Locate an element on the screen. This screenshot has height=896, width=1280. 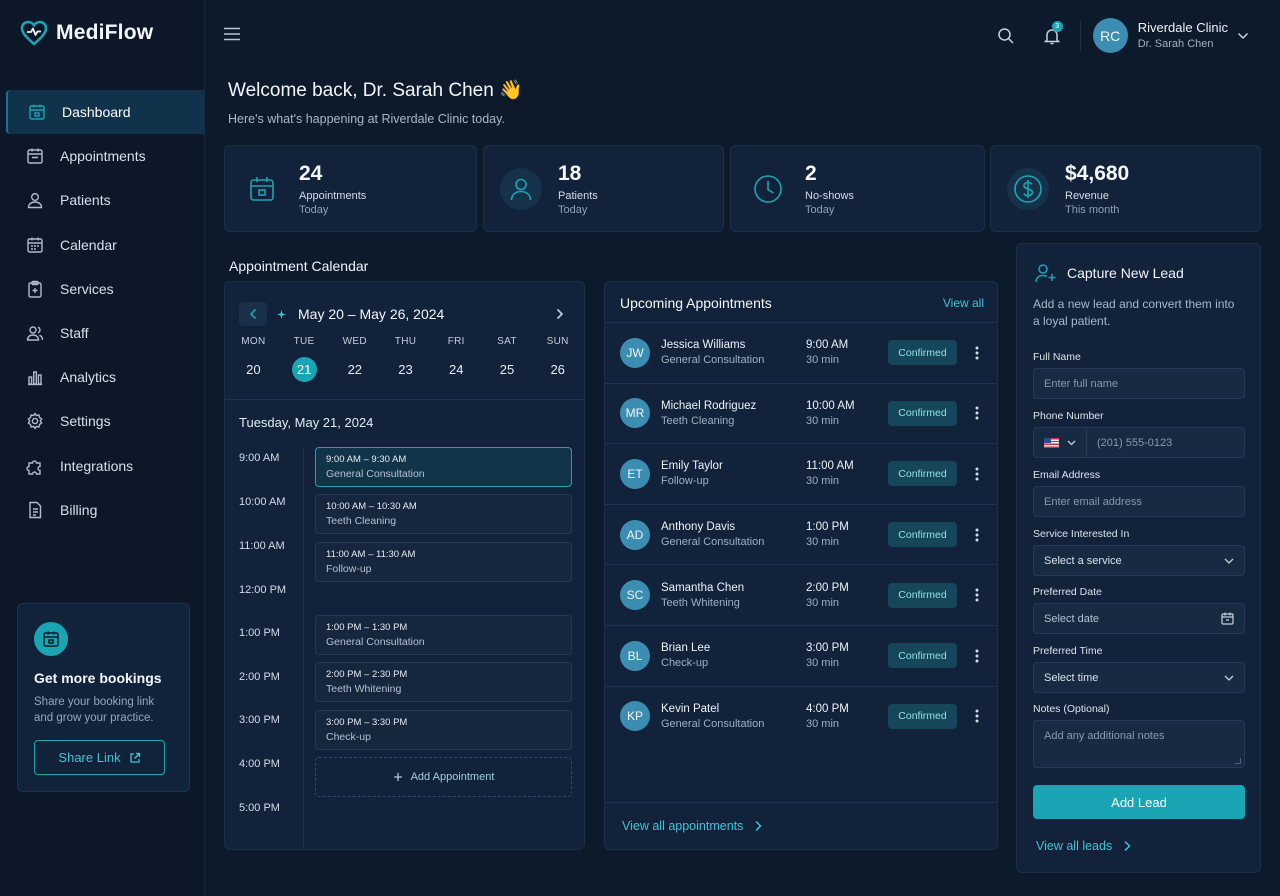
time-select: Select time is located at coordinates (1139, 677).